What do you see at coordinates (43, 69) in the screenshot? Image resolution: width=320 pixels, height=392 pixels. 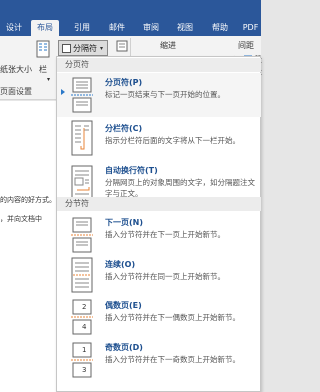 I see `columns-button: 栏` at bounding box center [43, 69].